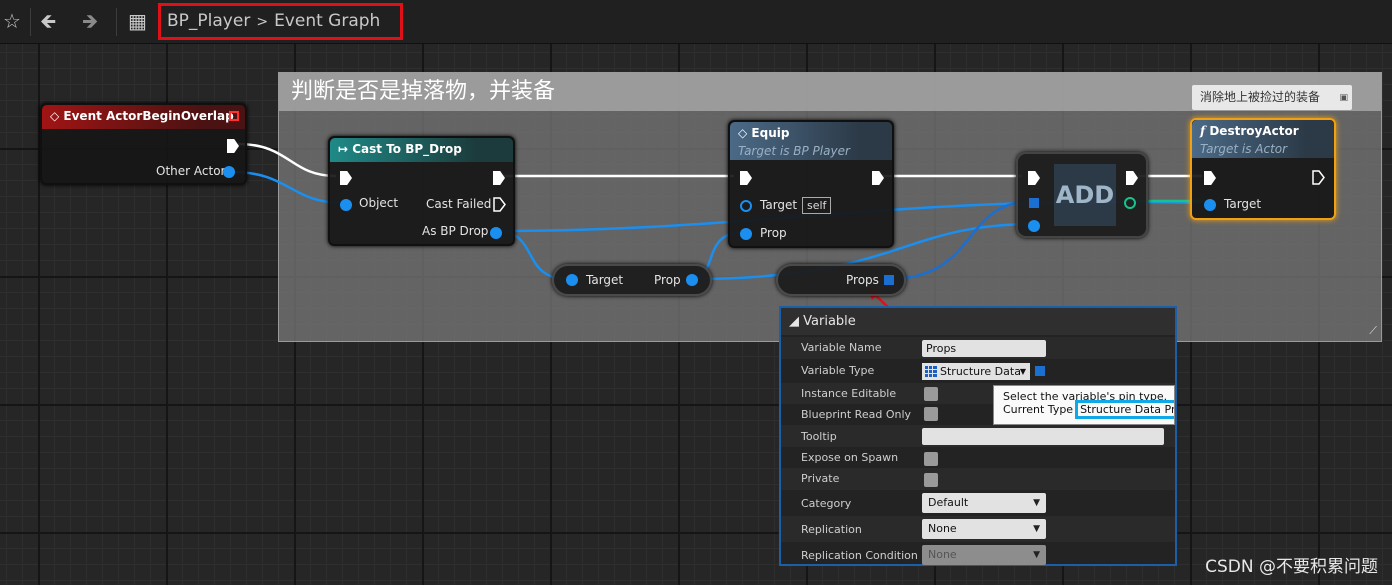 This screenshot has height=585, width=1392. I want to click on label-expose-on-spawn: Expose on Spawn, so click(850, 457).